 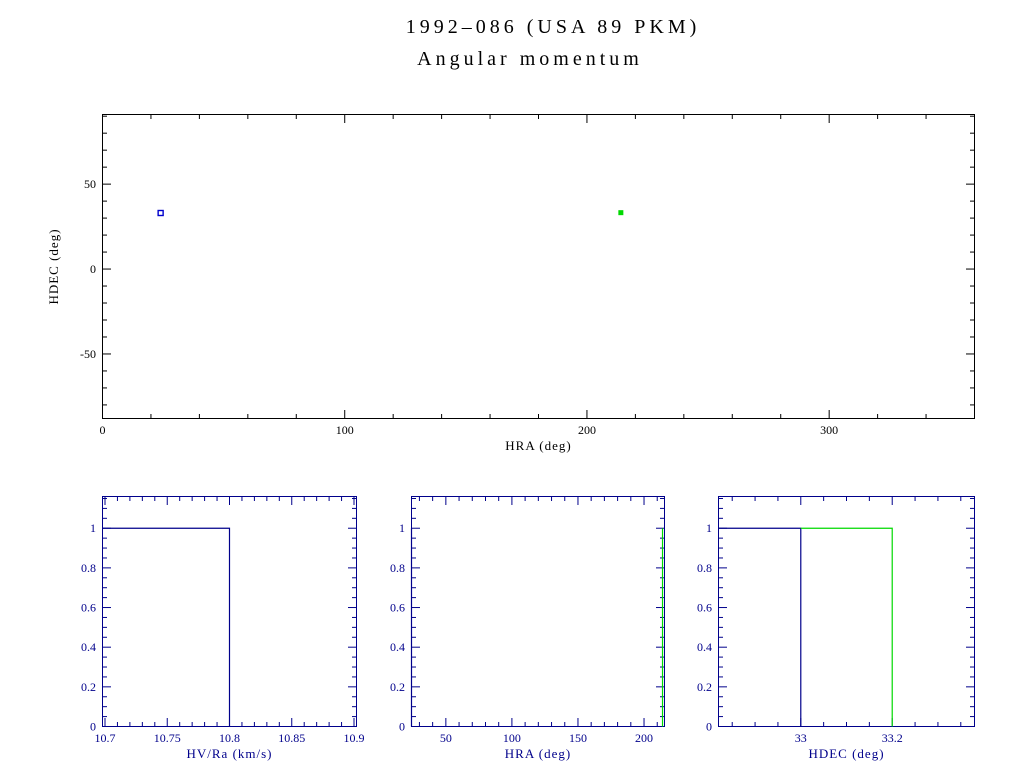 I want to click on y-axis-title: HDEC (deg), so click(x=53, y=266).